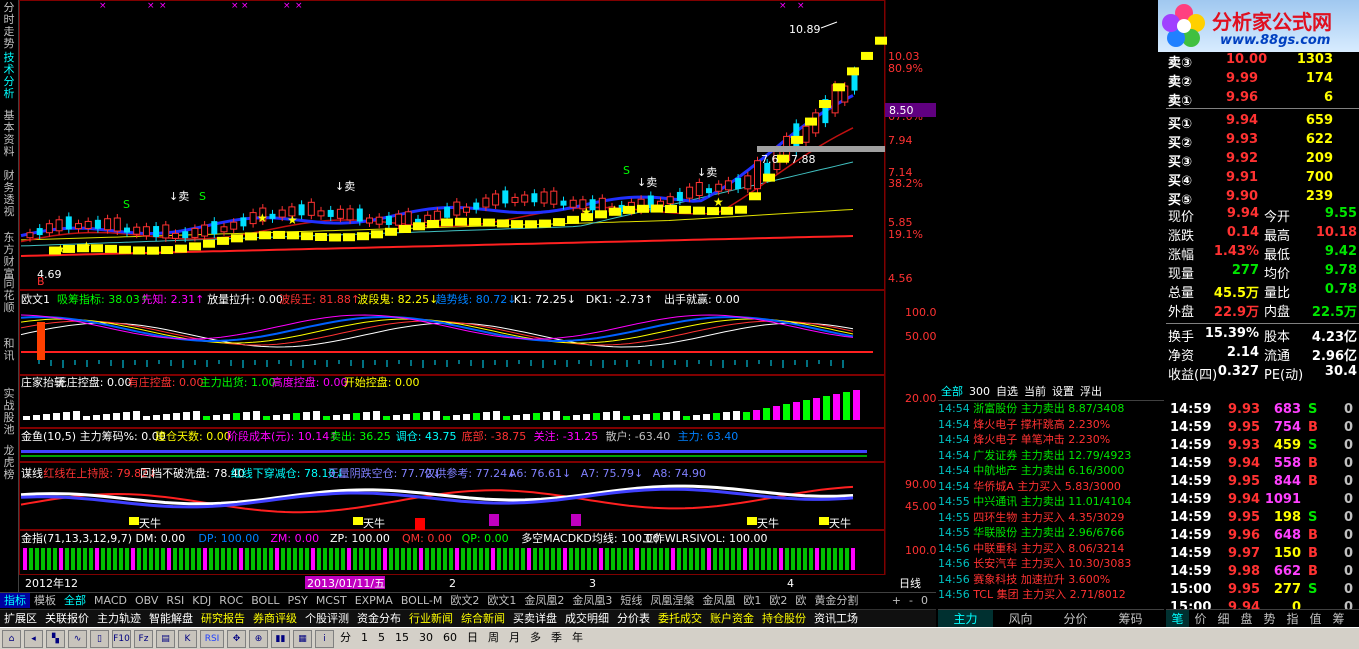 The image size is (1359, 649). Describe the element at coordinates (201, 600) in the screenshot. I see `indicator-tab: KDJ` at that location.